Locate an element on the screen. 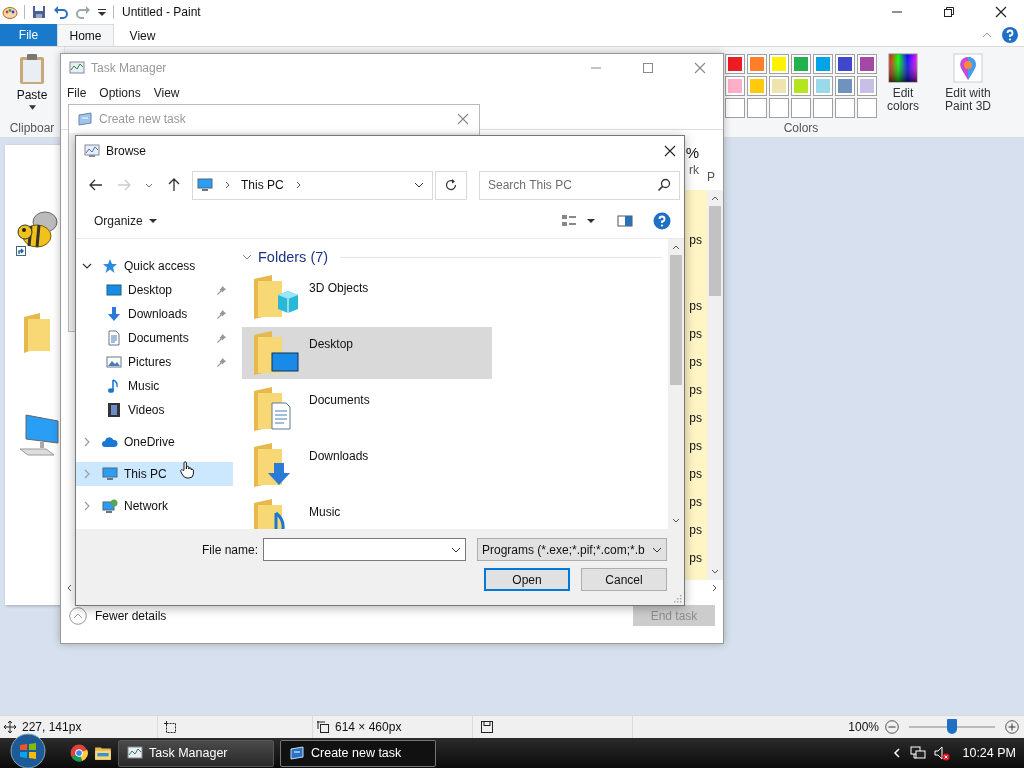 Image resolution: width=1024 pixels, height=768 pixels. folder-item: Desktop is located at coordinates (367, 353).